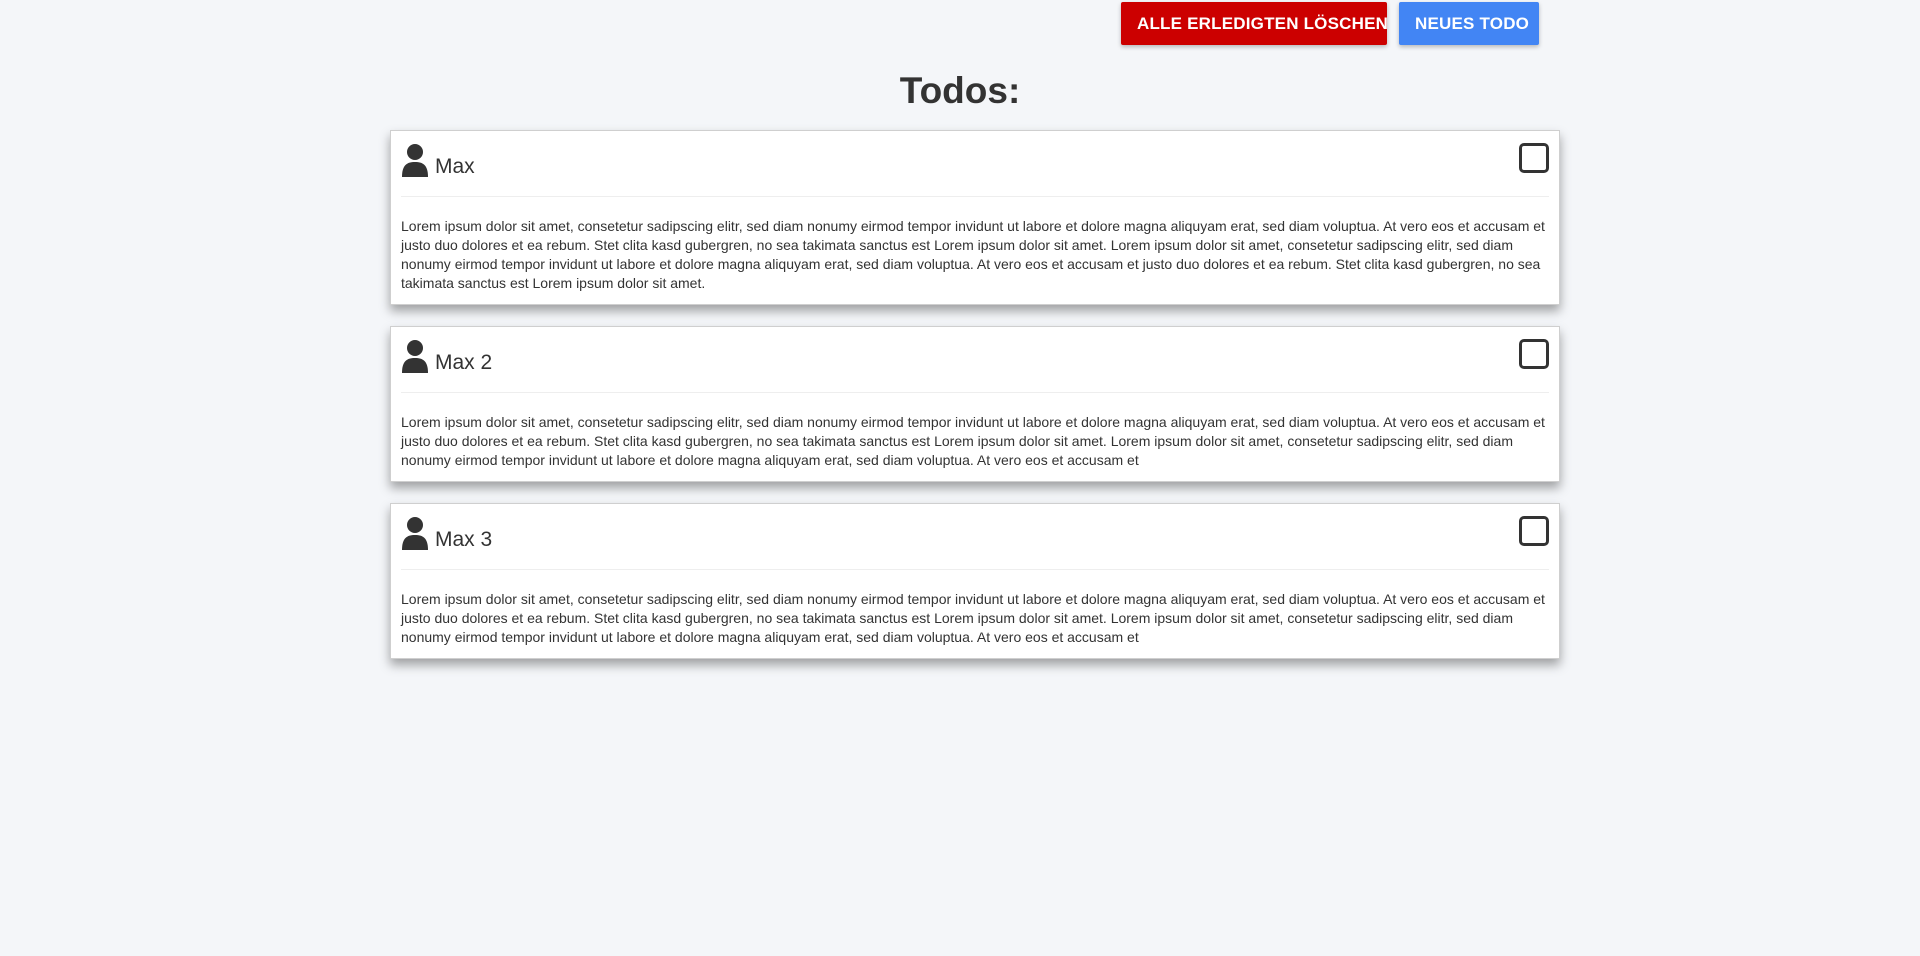  Describe the element at coordinates (975, 537) in the screenshot. I see `todo-header: Max 3` at that location.